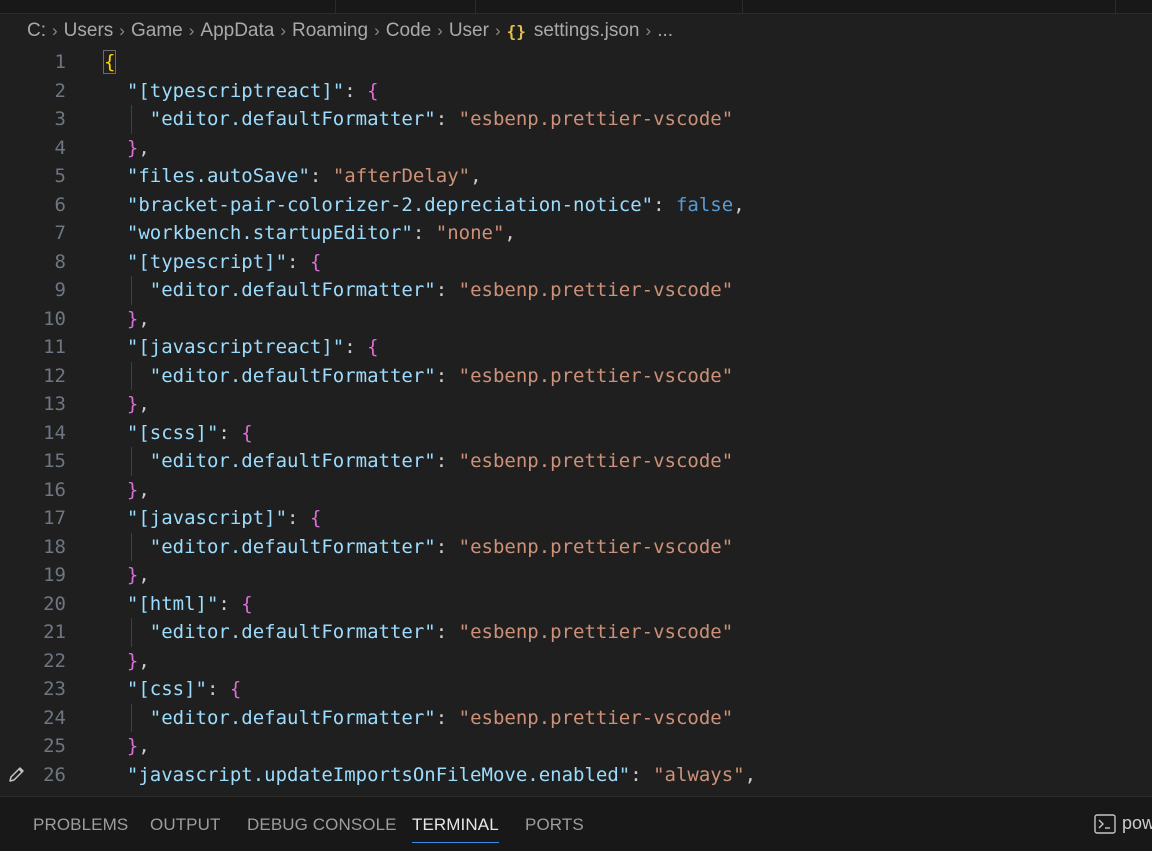  What do you see at coordinates (576, 62) in the screenshot?
I see `code-line: 1{` at bounding box center [576, 62].